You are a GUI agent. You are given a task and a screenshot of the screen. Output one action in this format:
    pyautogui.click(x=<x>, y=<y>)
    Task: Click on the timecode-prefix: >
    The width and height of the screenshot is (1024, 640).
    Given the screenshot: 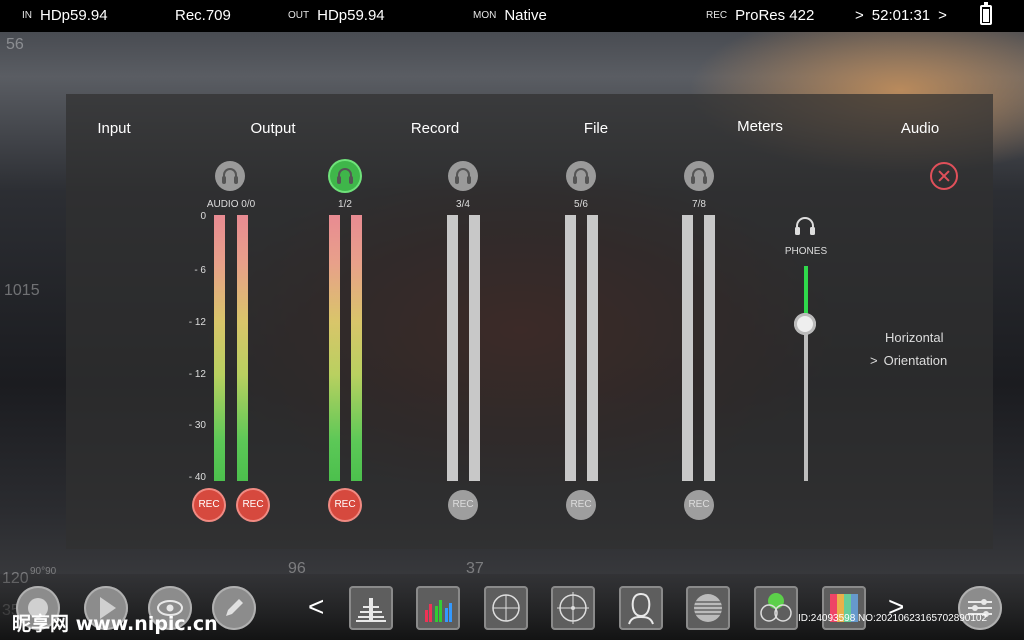 What is the action you would take?
    pyautogui.click(x=859, y=15)
    